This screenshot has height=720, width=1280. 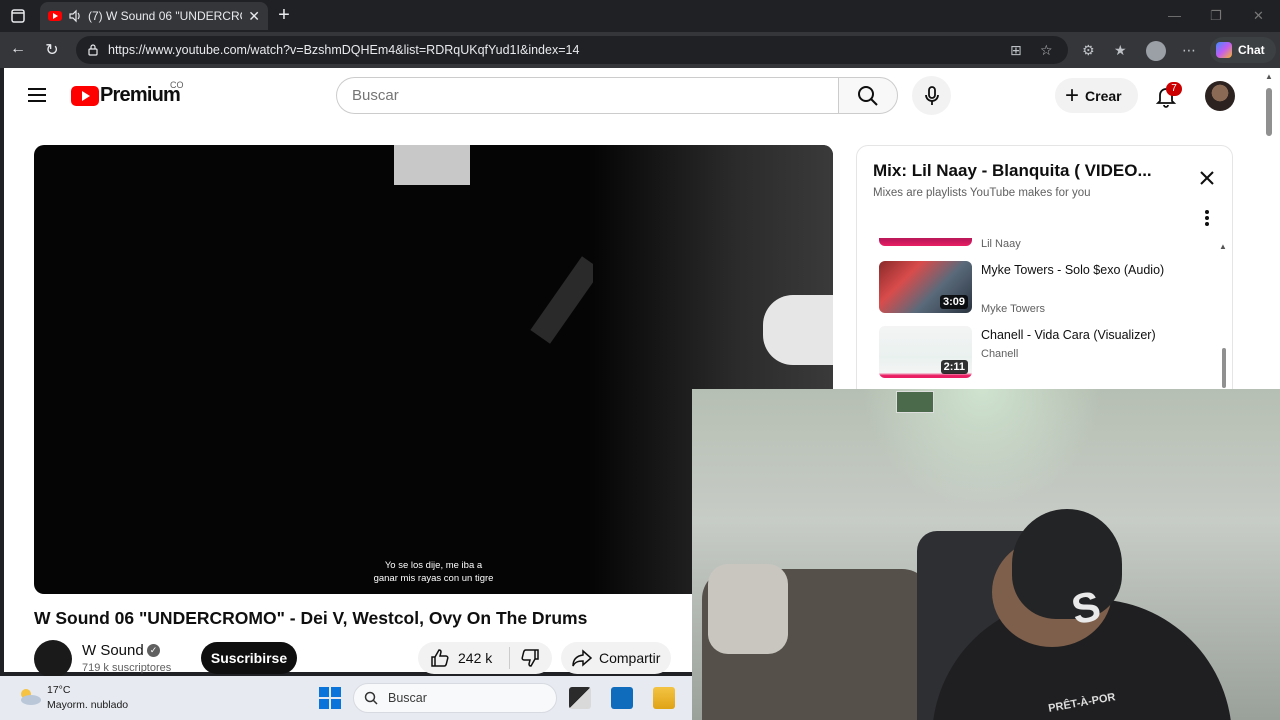 What do you see at coordinates (1067, 564) in the screenshot?
I see `webcam-cap` at bounding box center [1067, 564].